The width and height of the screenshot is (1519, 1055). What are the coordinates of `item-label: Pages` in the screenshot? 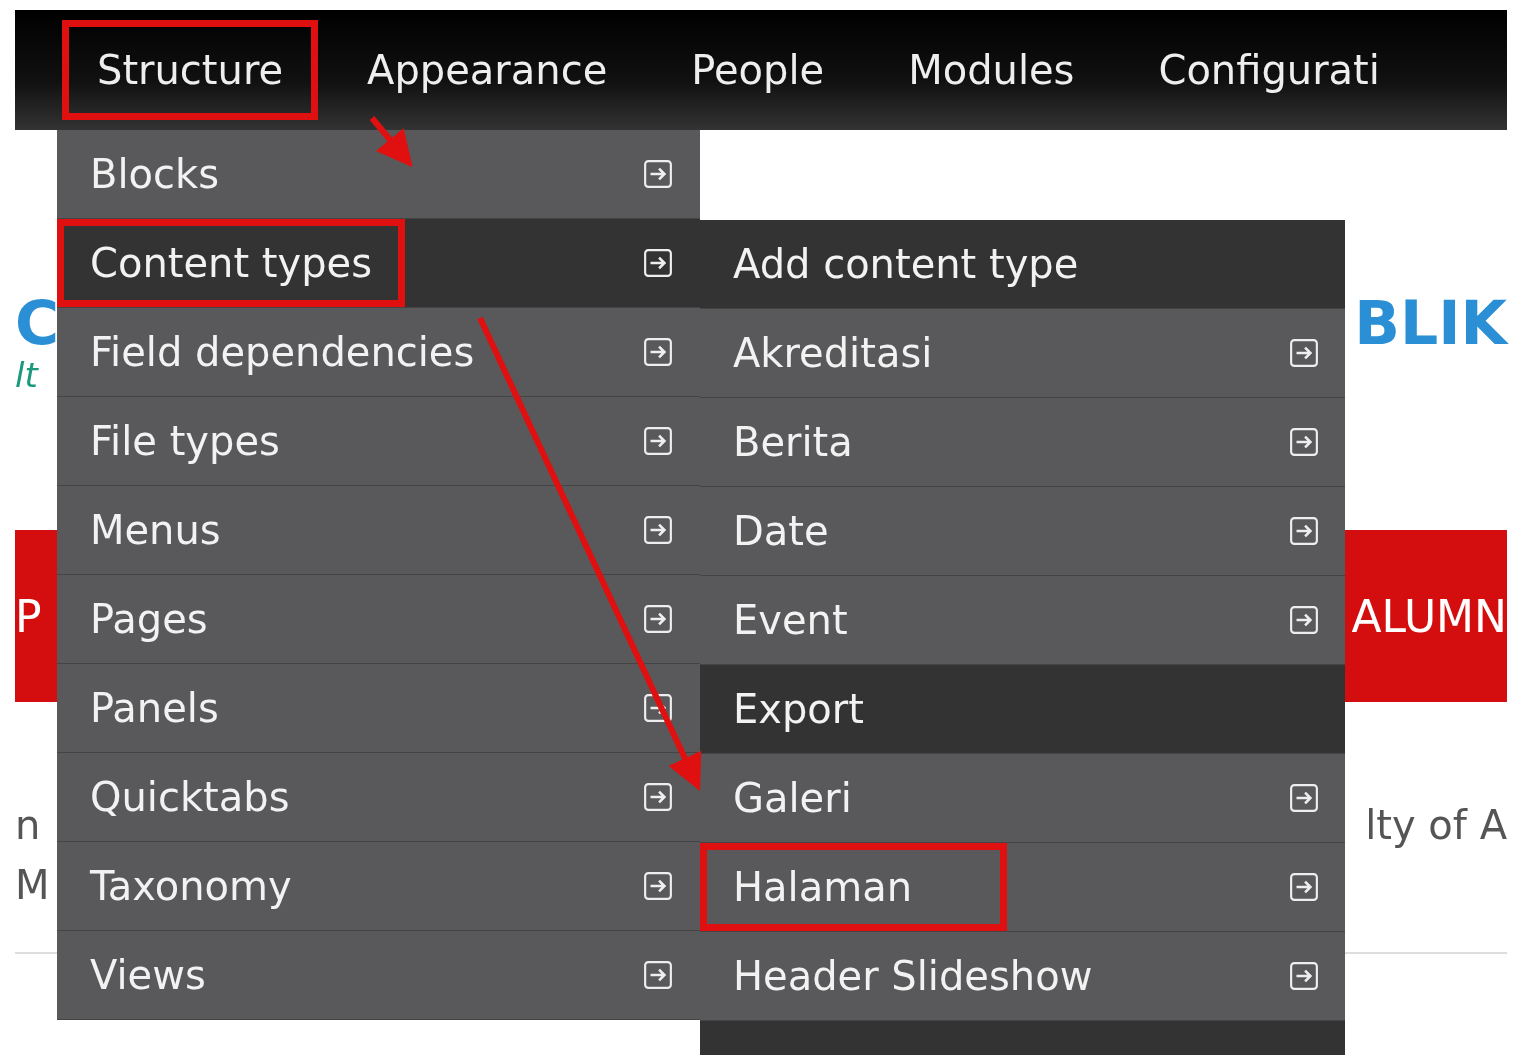 It's located at (149, 619).